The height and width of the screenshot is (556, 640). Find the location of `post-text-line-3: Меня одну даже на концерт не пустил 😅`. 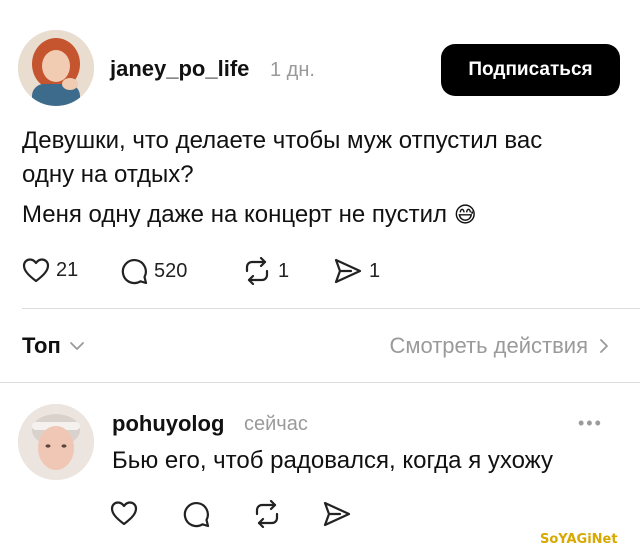

post-text-line-3: Меня одну даже на концерт не пустил 😅 is located at coordinates (249, 215).